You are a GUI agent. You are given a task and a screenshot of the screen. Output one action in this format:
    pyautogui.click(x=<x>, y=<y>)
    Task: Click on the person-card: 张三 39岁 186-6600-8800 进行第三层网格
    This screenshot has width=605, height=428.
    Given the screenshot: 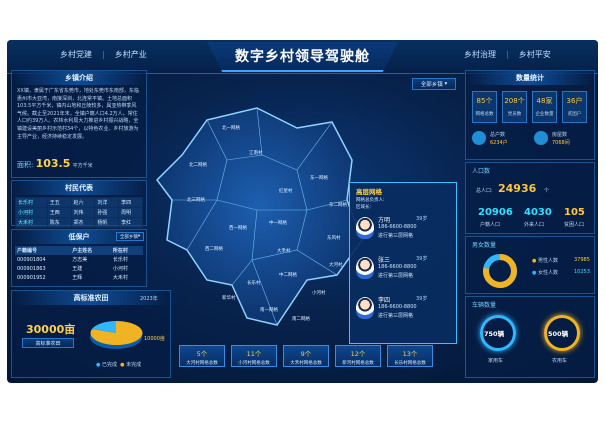 What is the action you would take?
    pyautogui.click(x=404, y=270)
    